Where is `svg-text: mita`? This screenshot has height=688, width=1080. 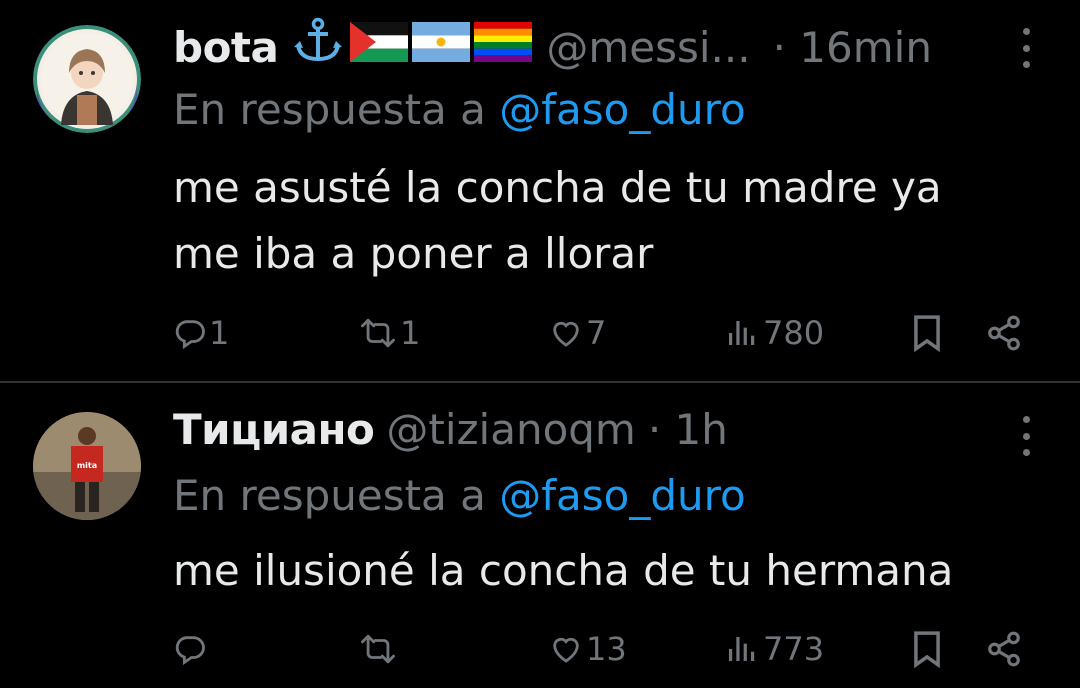 svg-text: mita is located at coordinates (87, 465).